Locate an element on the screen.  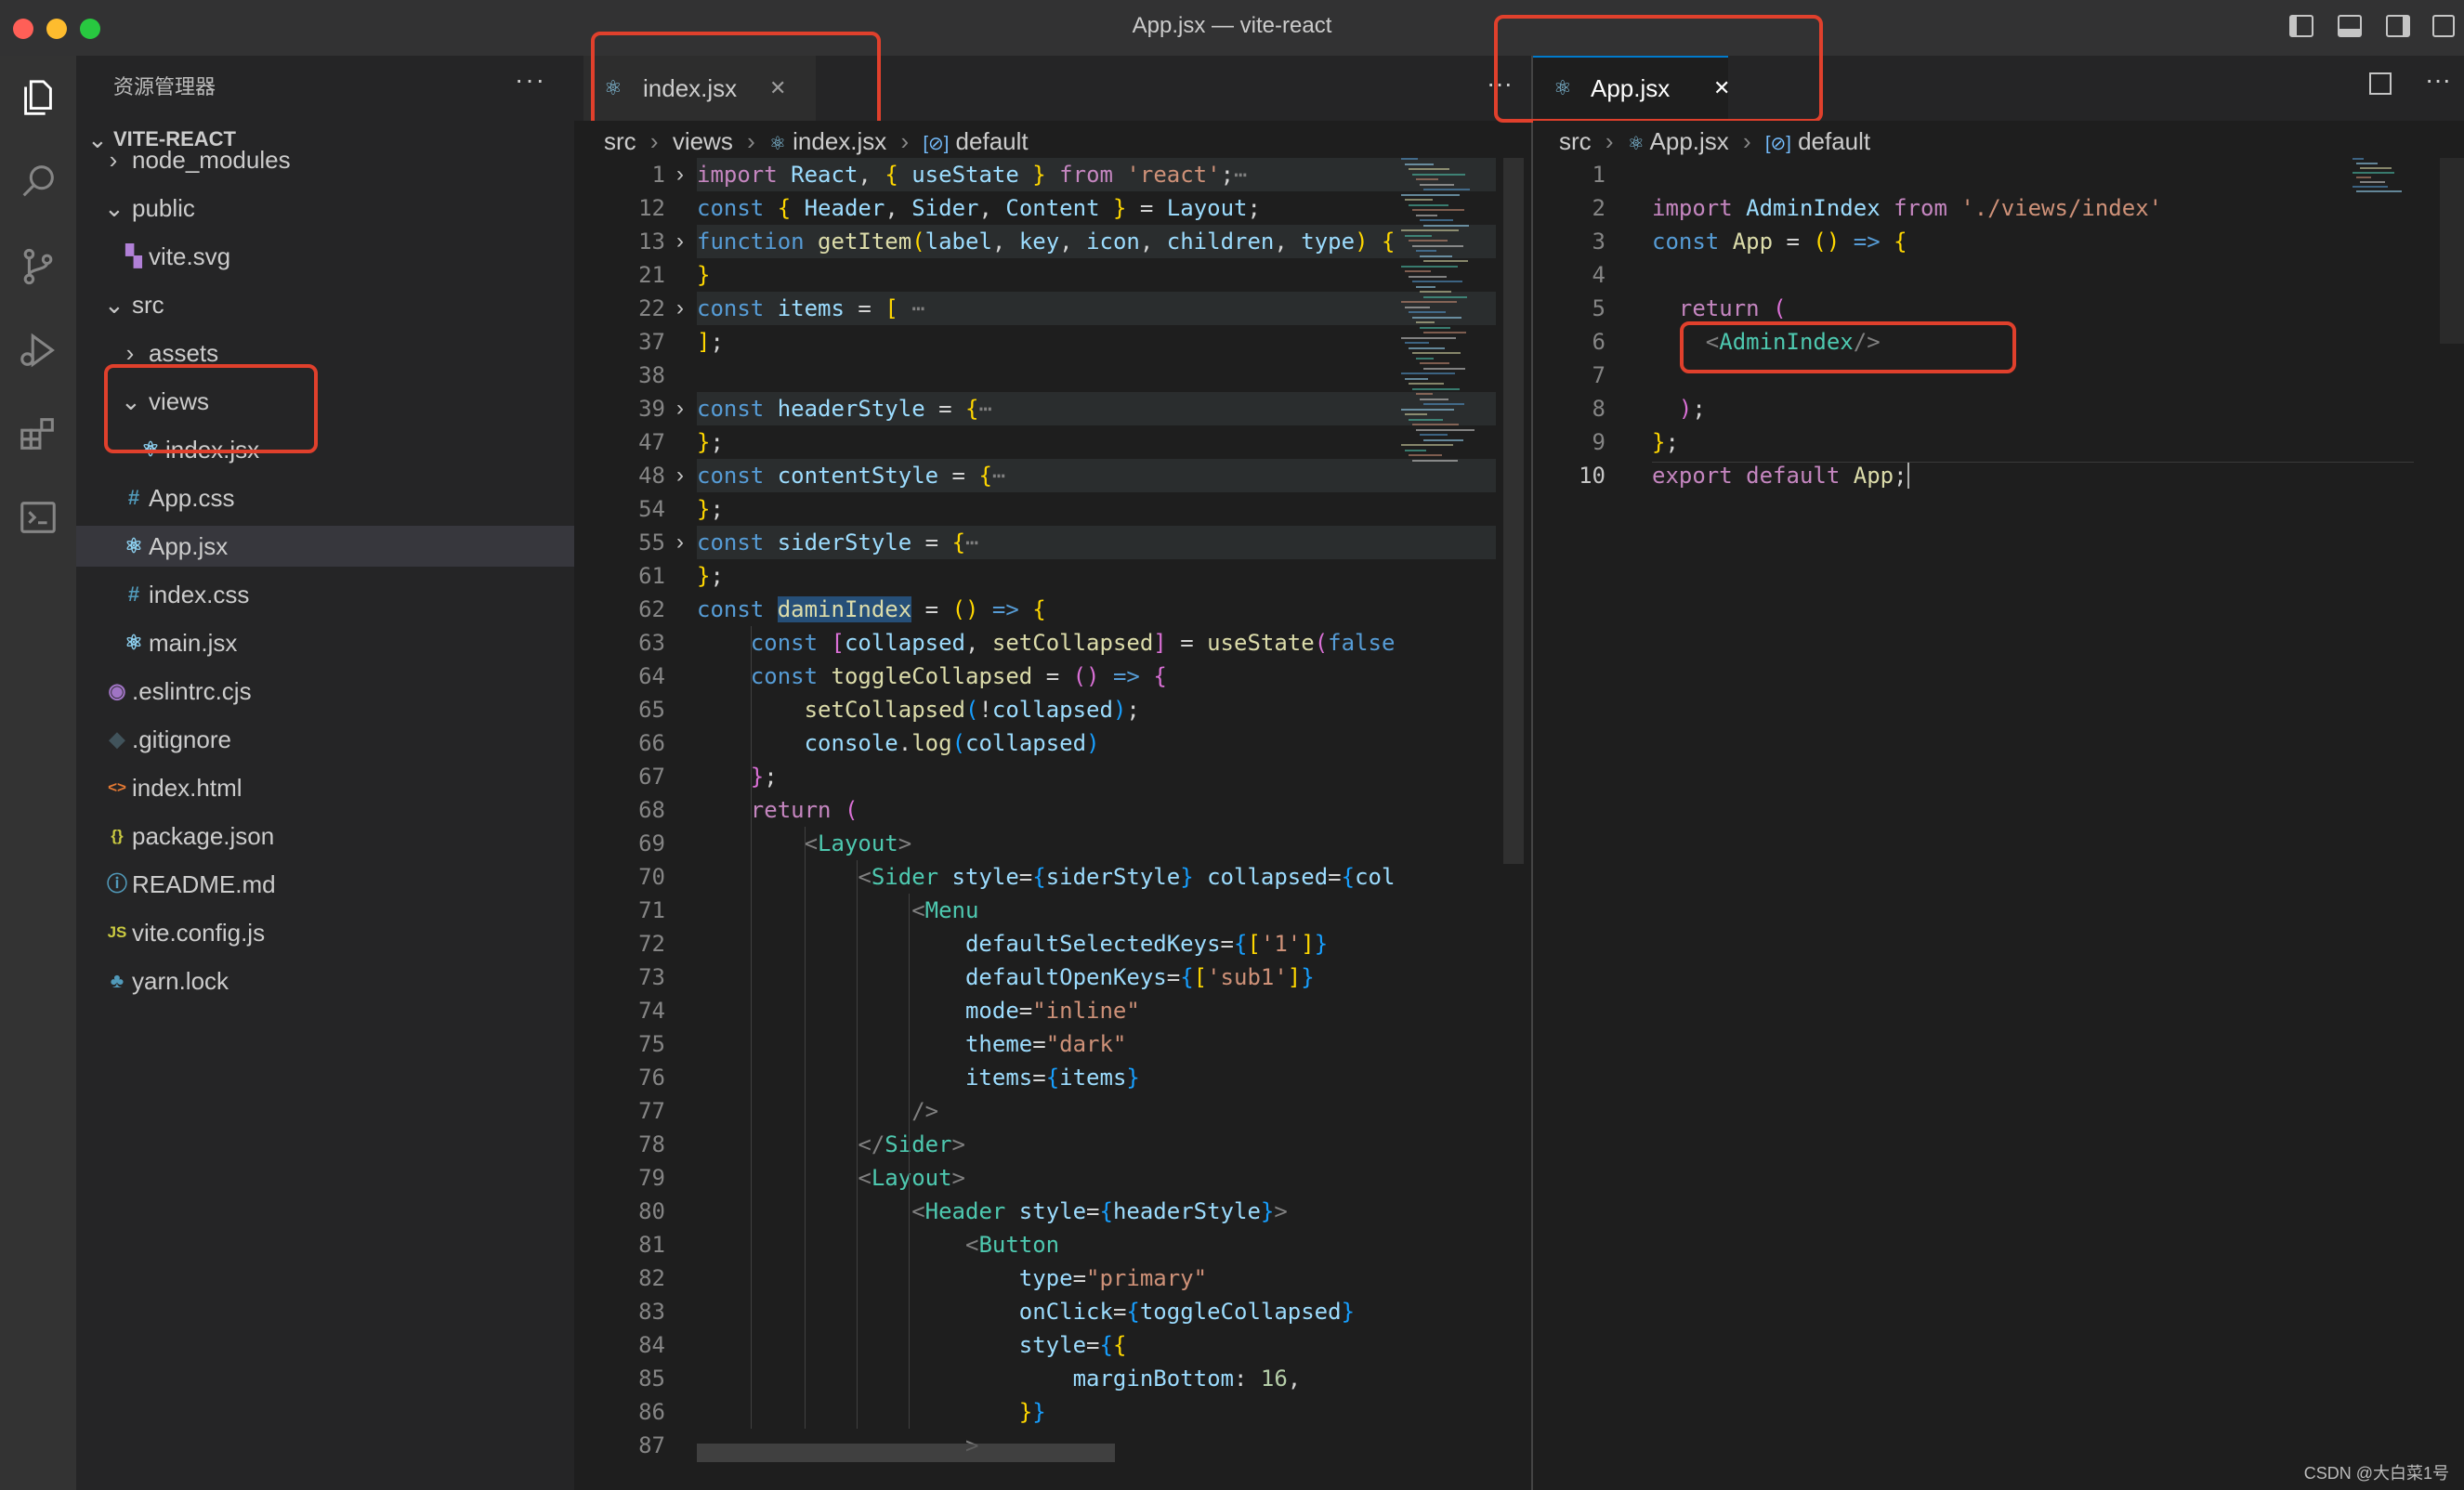
yarn-file-icon: ♣ is located at coordinates (118, 980).